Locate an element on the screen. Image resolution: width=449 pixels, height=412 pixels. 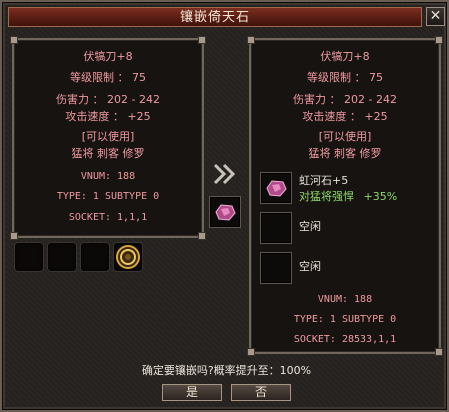
close-button: ✕ is located at coordinates (435, 16).